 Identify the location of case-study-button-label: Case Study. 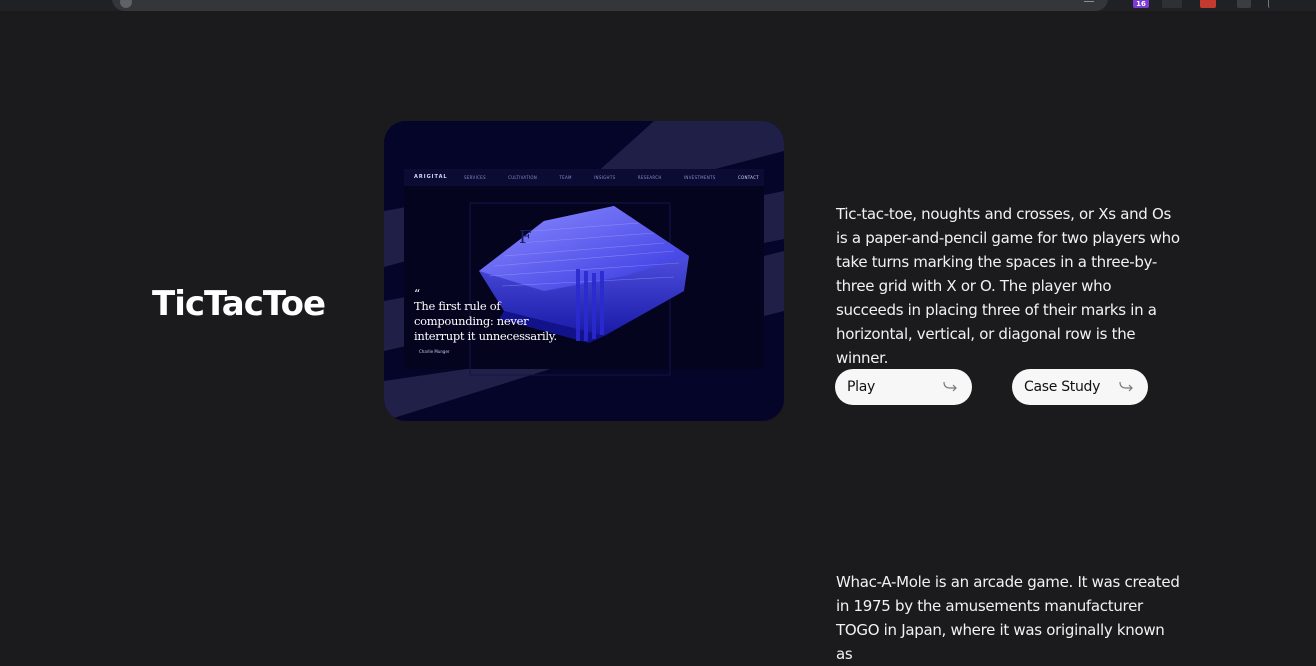
(1062, 387).